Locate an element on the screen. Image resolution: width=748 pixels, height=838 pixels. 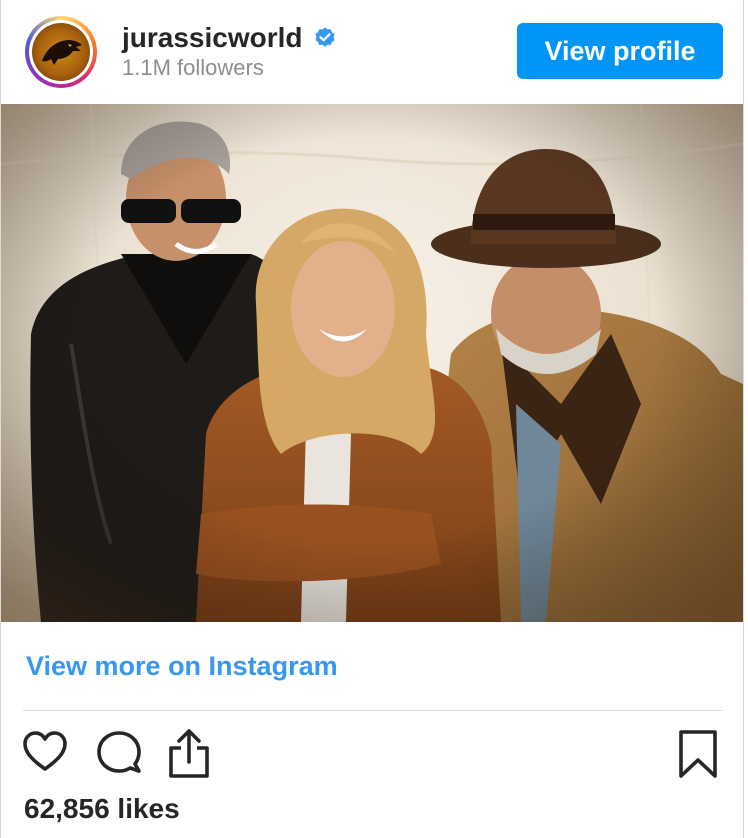
follower-count: 1.1M followers is located at coordinates (193, 67).